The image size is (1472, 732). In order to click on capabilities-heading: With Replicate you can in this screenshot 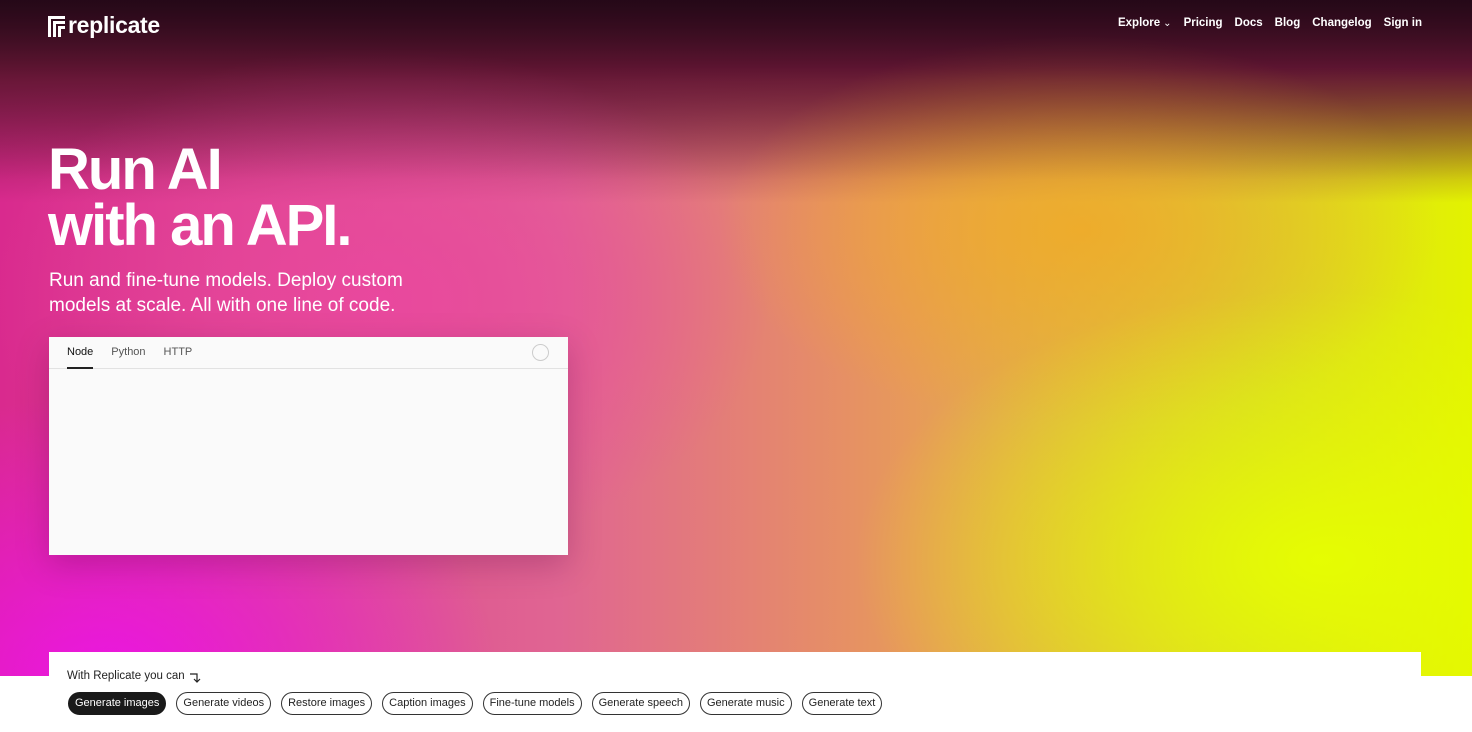, I will do `click(134, 675)`.